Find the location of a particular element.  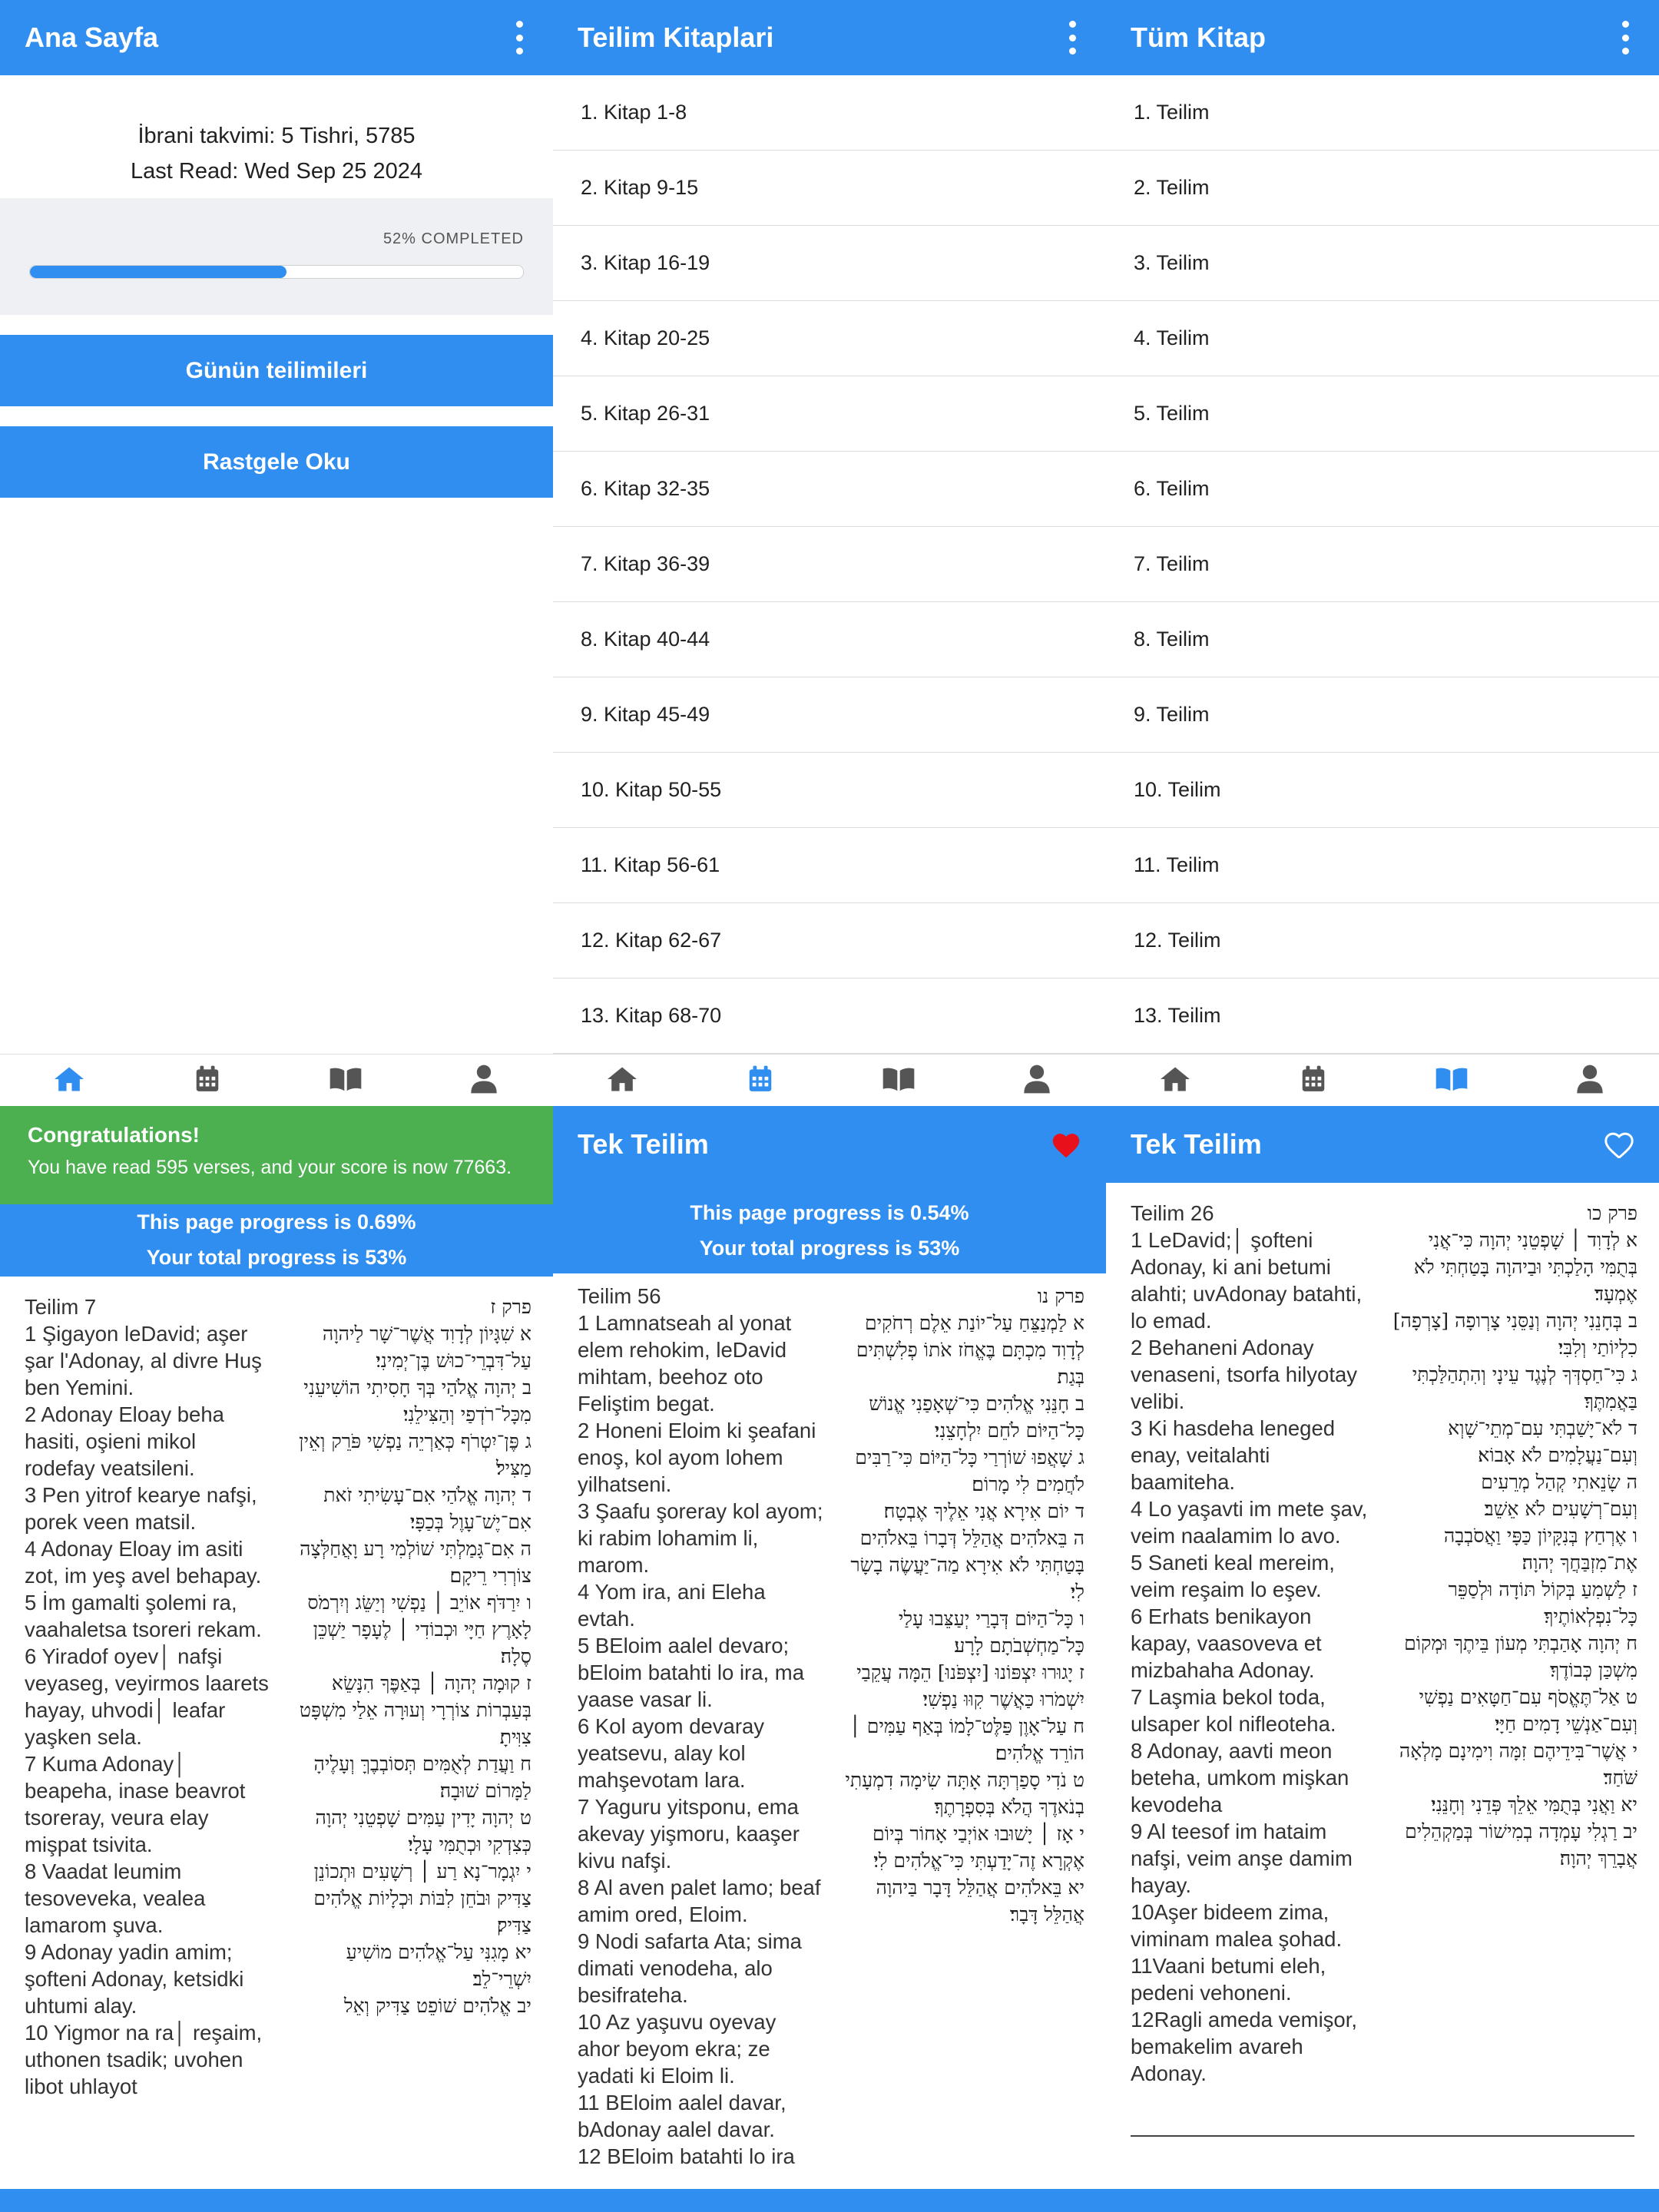

book-item: 4. Kitap 20-25 is located at coordinates (829, 338).